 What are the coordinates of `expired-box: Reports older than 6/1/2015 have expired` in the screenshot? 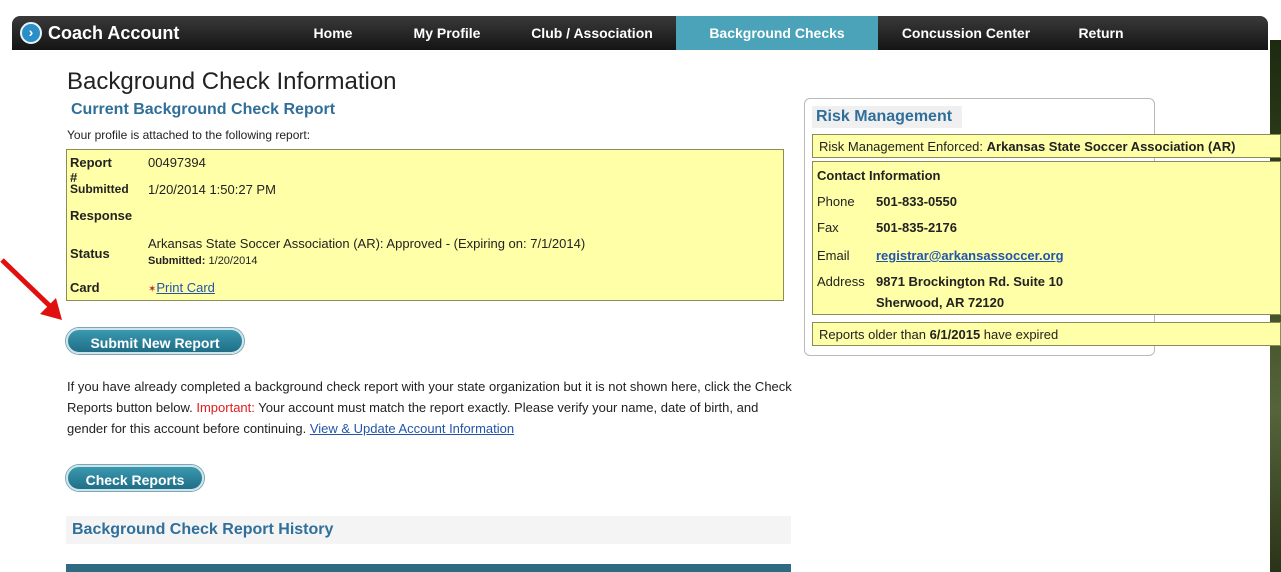 It's located at (1046, 334).